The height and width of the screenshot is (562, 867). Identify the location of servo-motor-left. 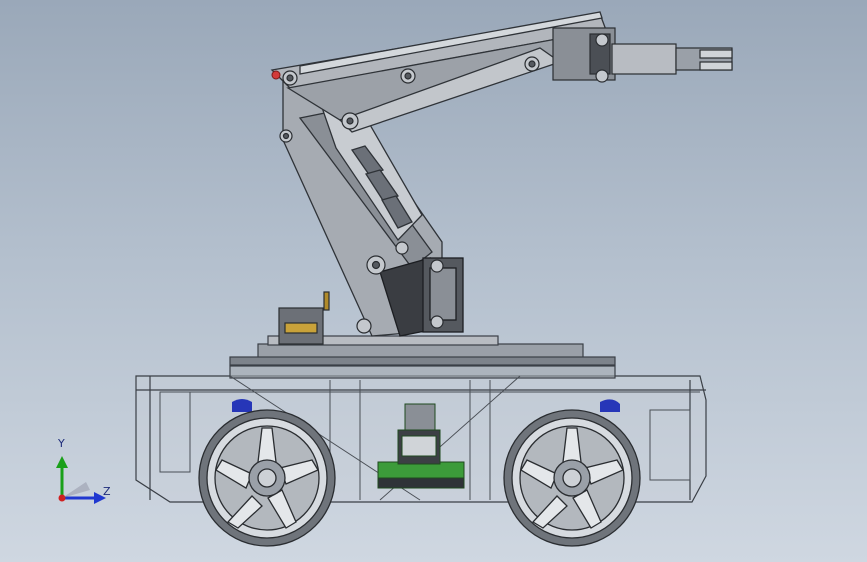
(304, 318).